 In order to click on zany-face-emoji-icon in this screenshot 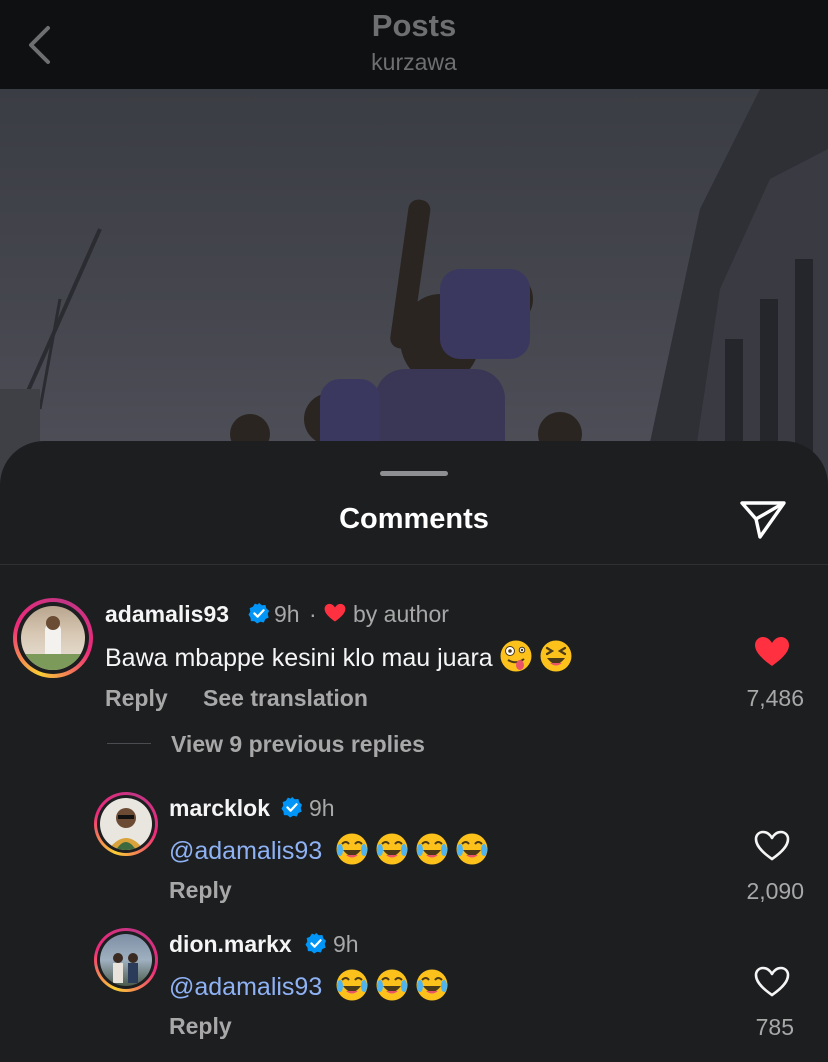, I will do `click(516, 656)`.